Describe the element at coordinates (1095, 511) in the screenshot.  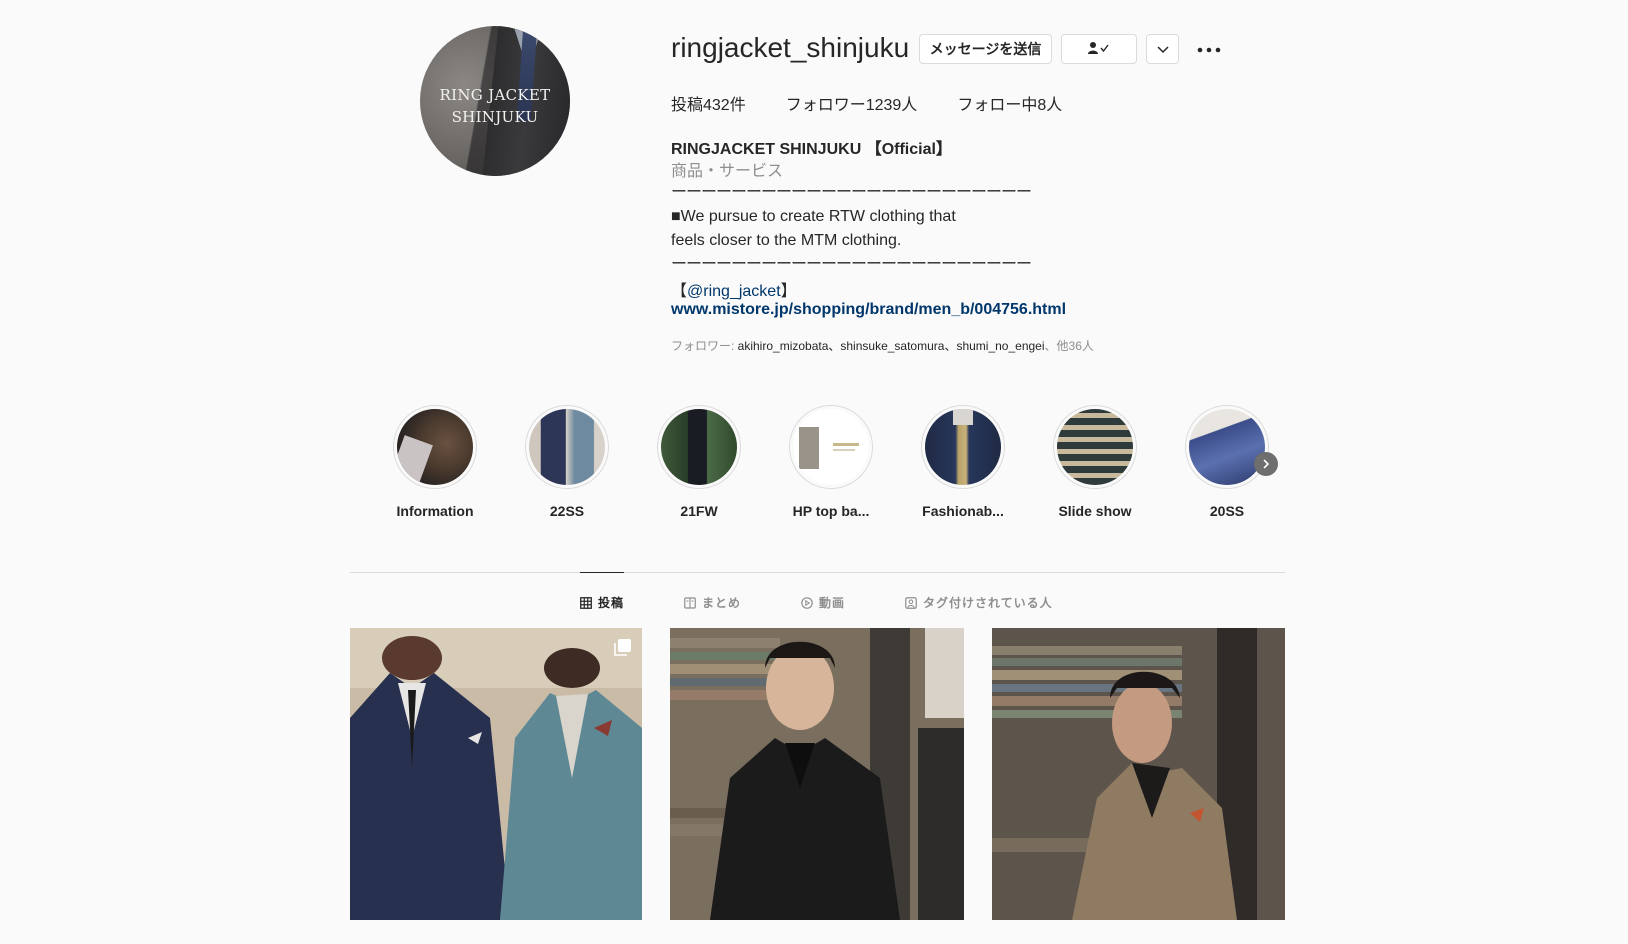
I see `highlight-label: Slide show` at that location.